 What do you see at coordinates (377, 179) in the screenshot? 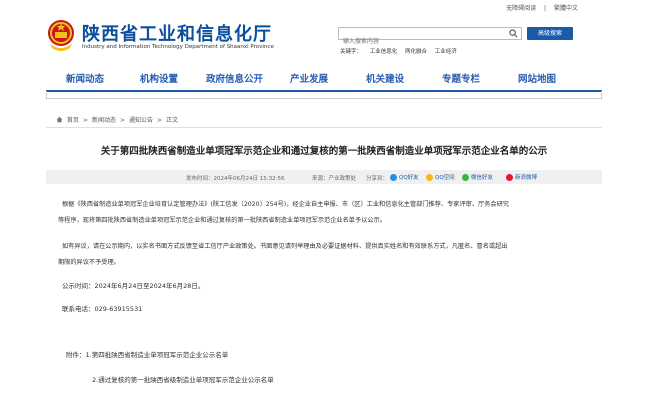
I see `share-label: 分享到：` at bounding box center [377, 179].